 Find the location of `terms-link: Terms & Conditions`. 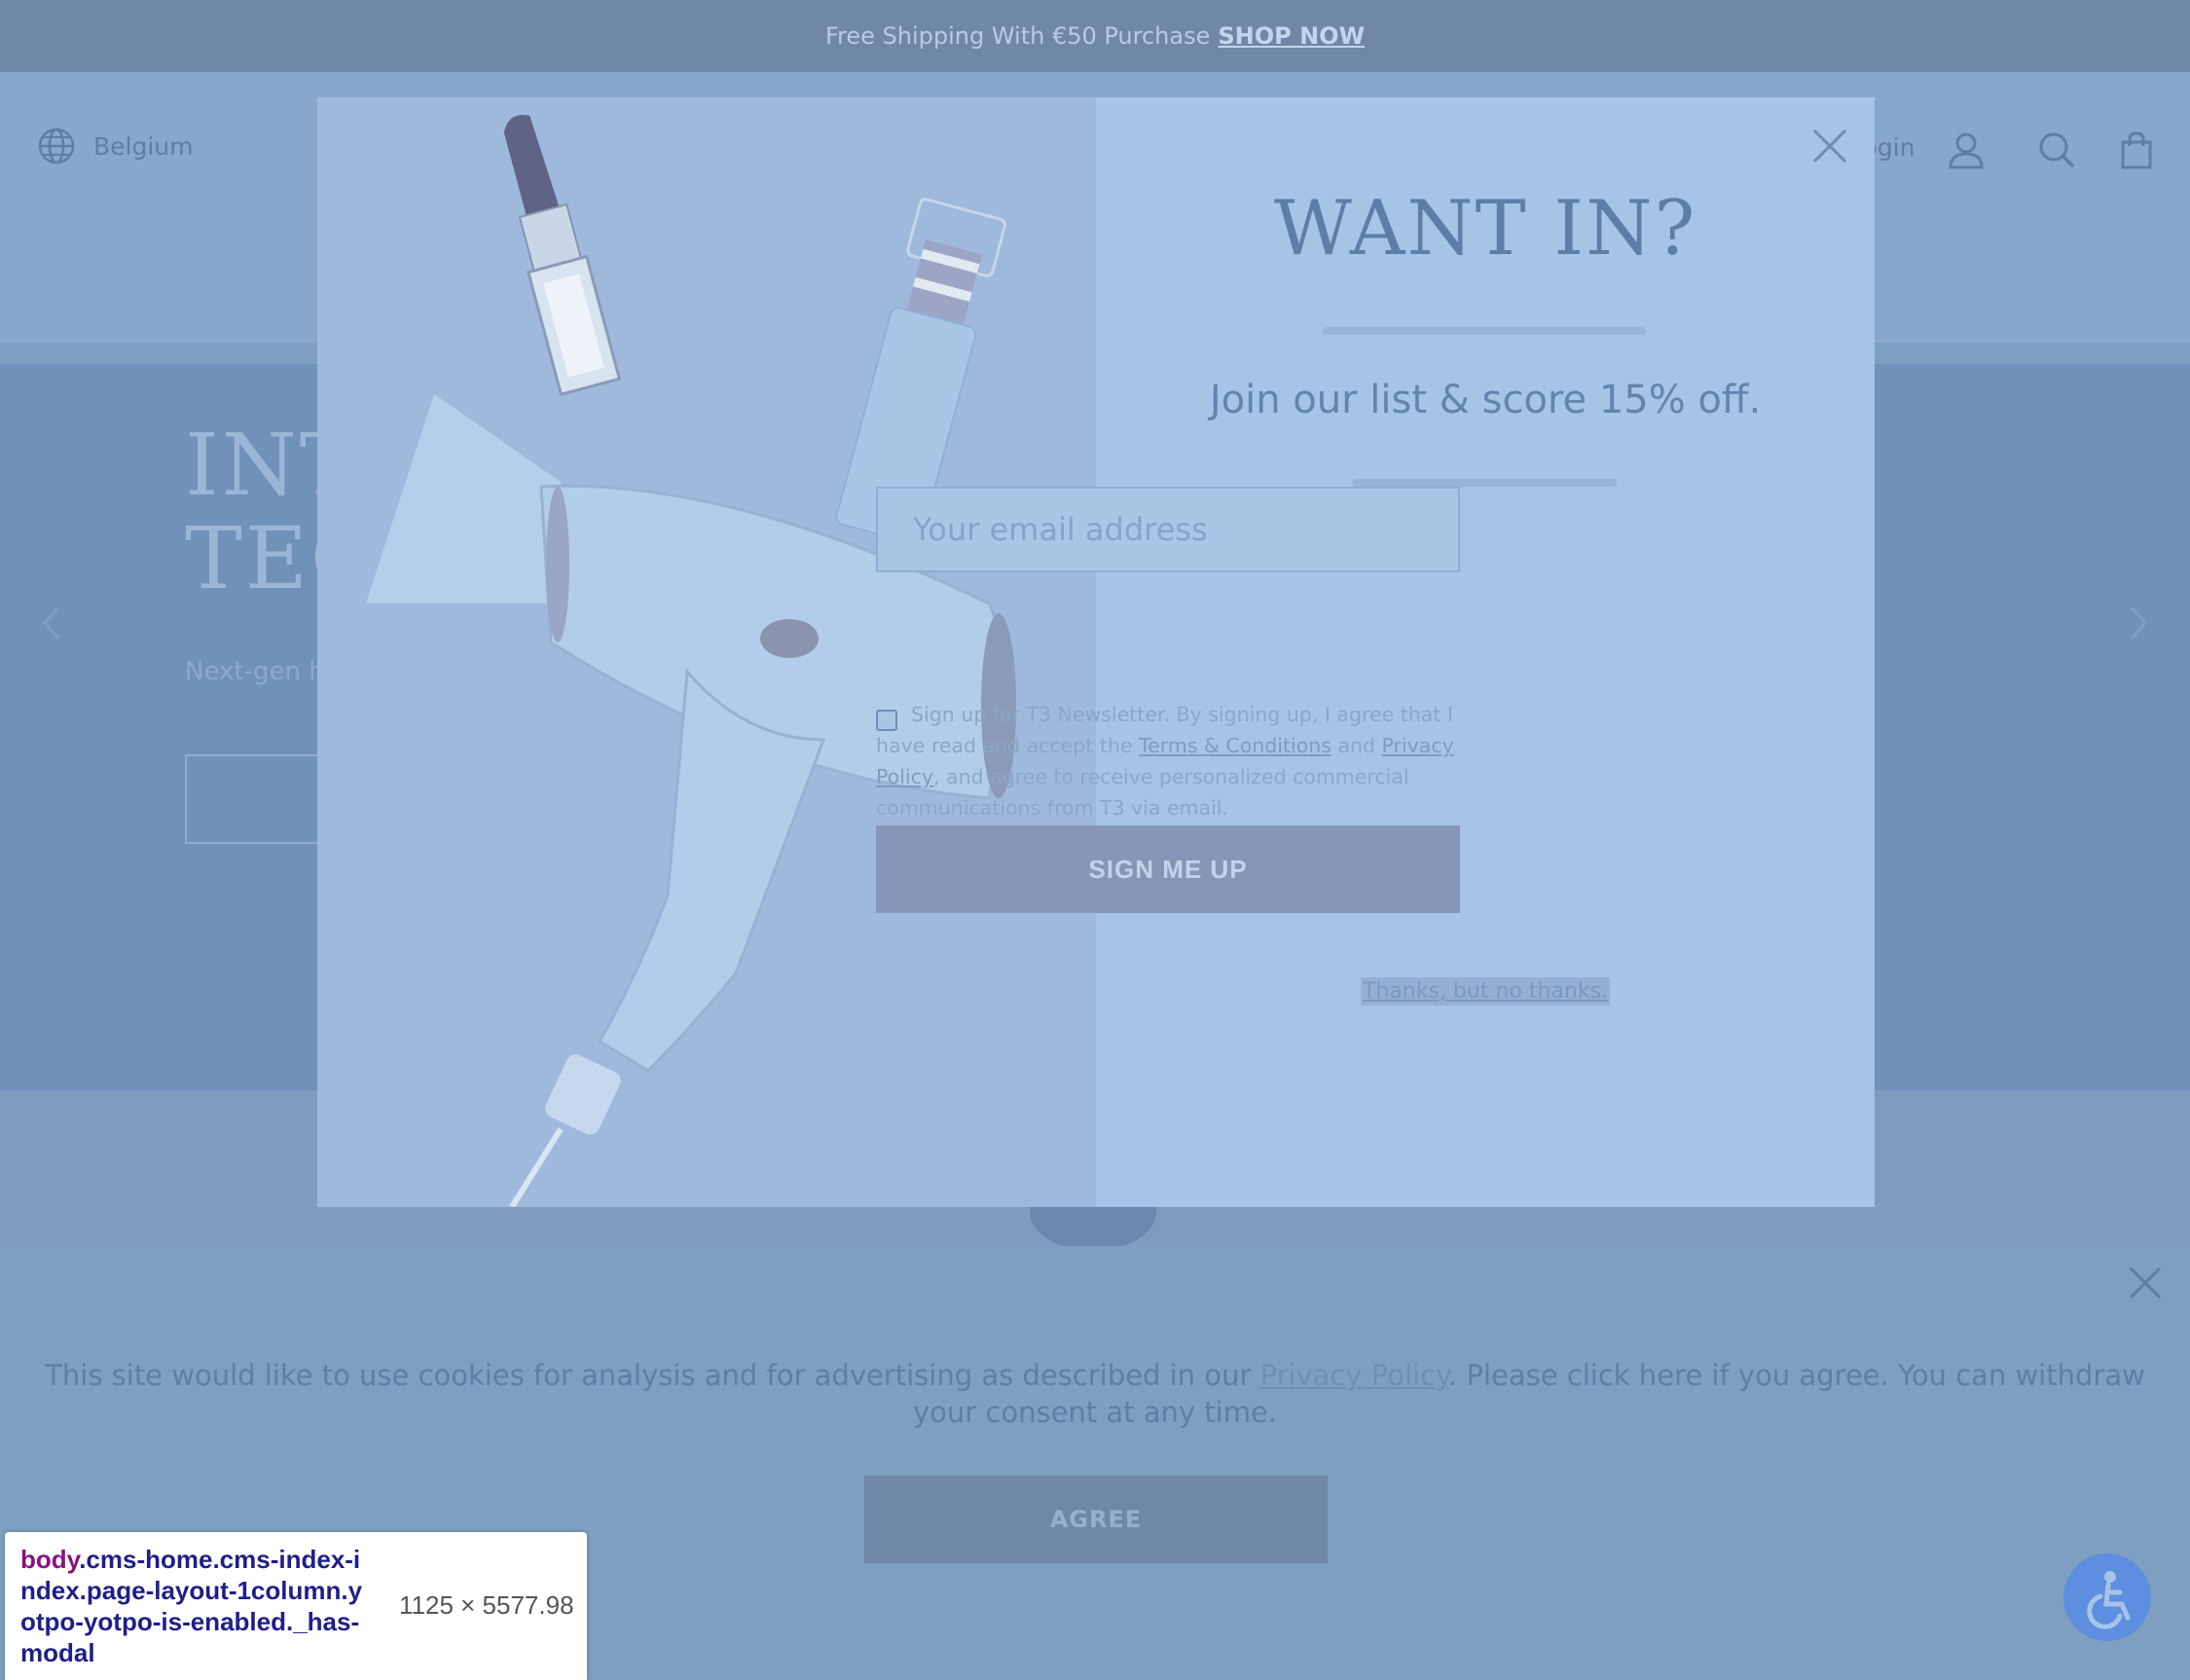

terms-link: Terms & Conditions is located at coordinates (1236, 745).